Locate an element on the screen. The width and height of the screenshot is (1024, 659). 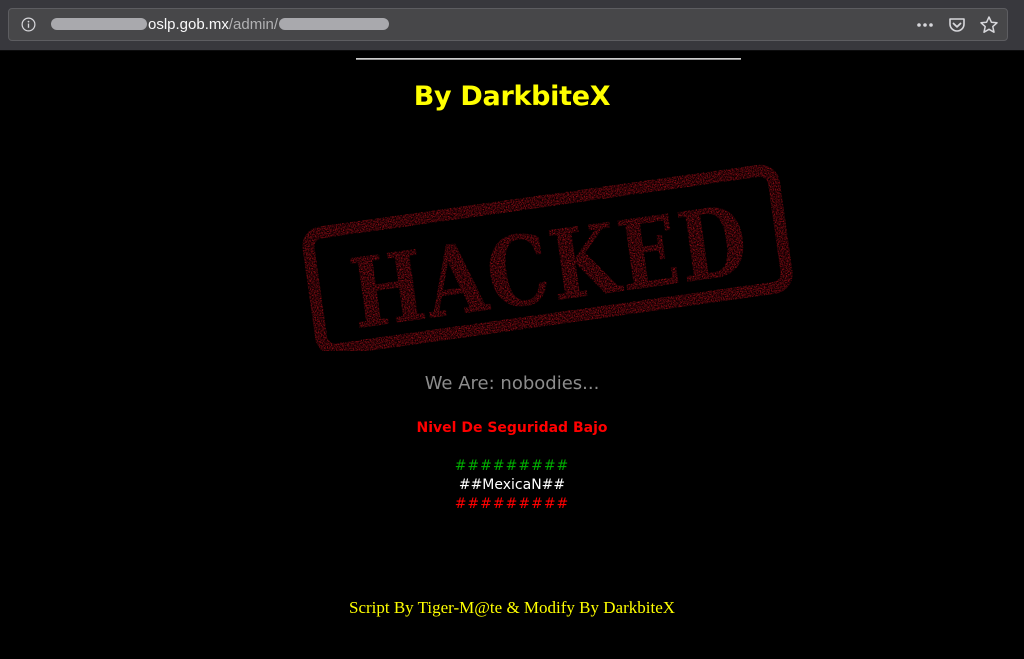
hash-line-bottom: ######### is located at coordinates (512, 504).